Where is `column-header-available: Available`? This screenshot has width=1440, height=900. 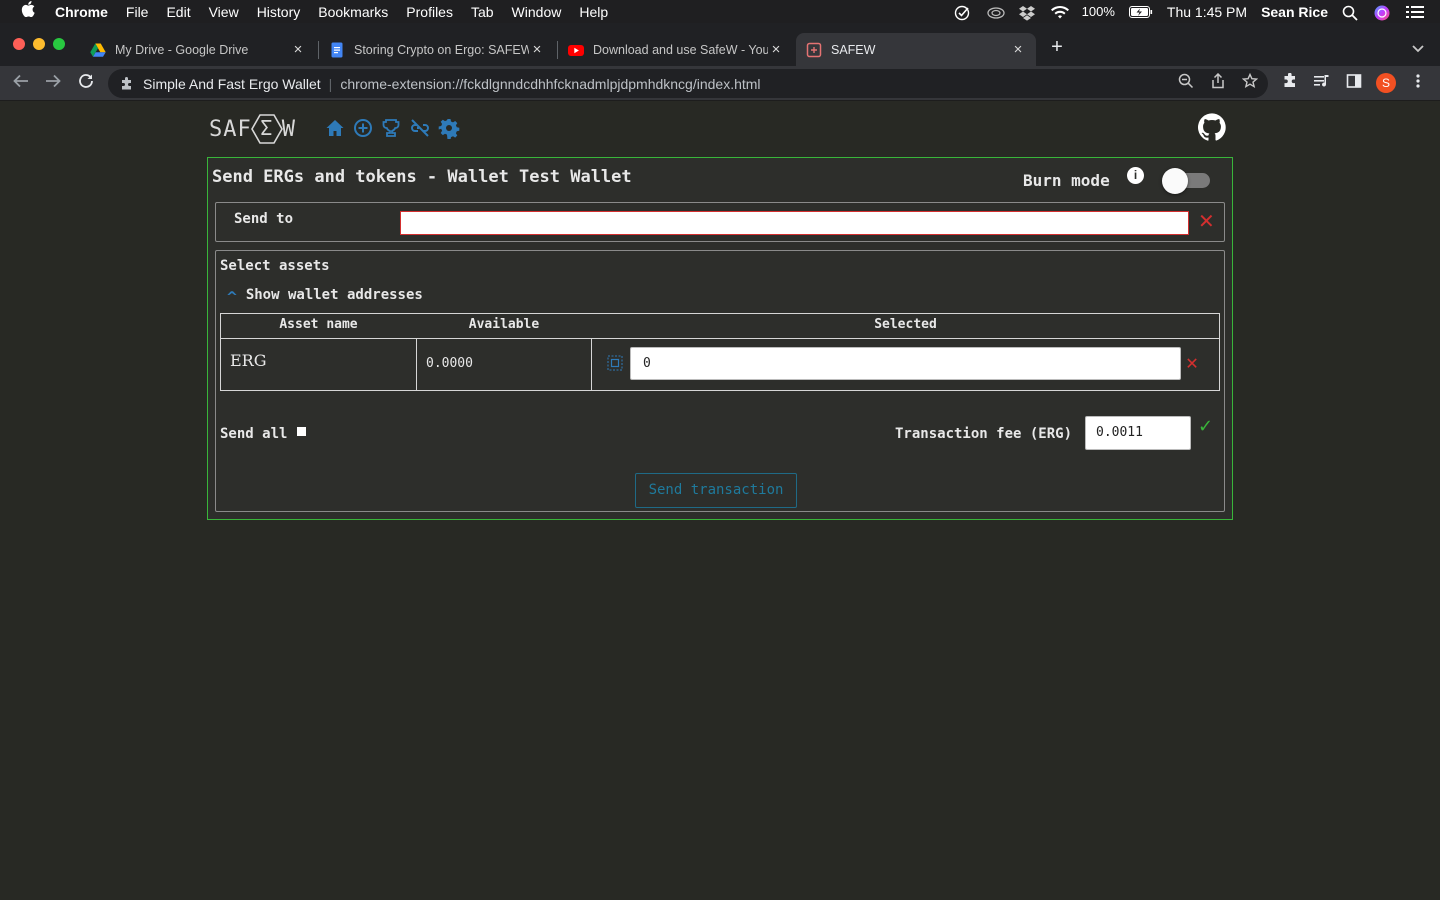
column-header-available: Available is located at coordinates (504, 324).